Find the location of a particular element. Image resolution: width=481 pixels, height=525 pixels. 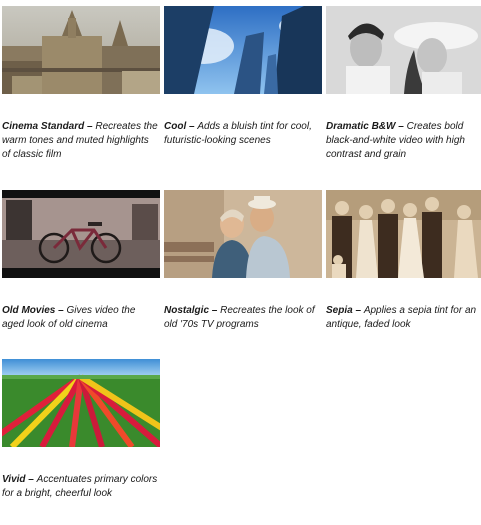

effect-title: Sepia is located at coordinates (339, 310).